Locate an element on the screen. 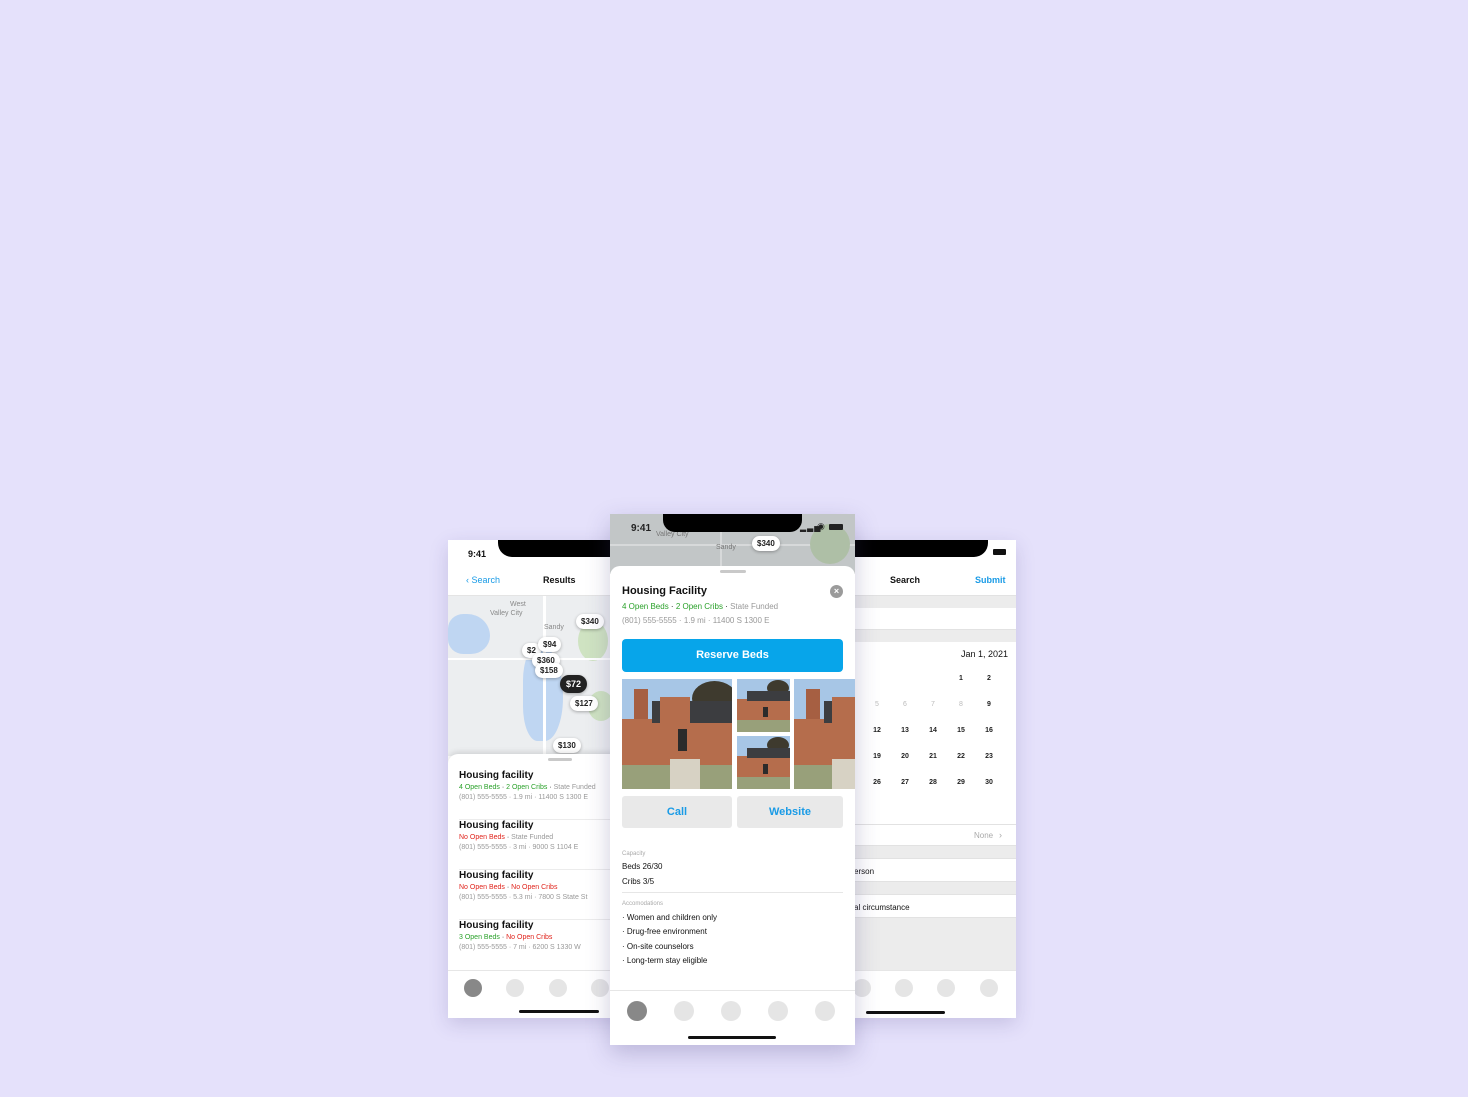 This screenshot has width=1468, height=1097. map-view: Valley City Sandy $340 9:41 ▂▃▅ ◉ is located at coordinates (732, 544).